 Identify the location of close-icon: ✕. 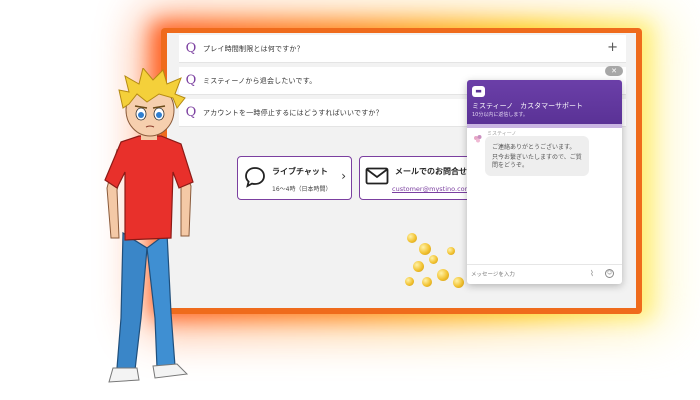
(614, 71).